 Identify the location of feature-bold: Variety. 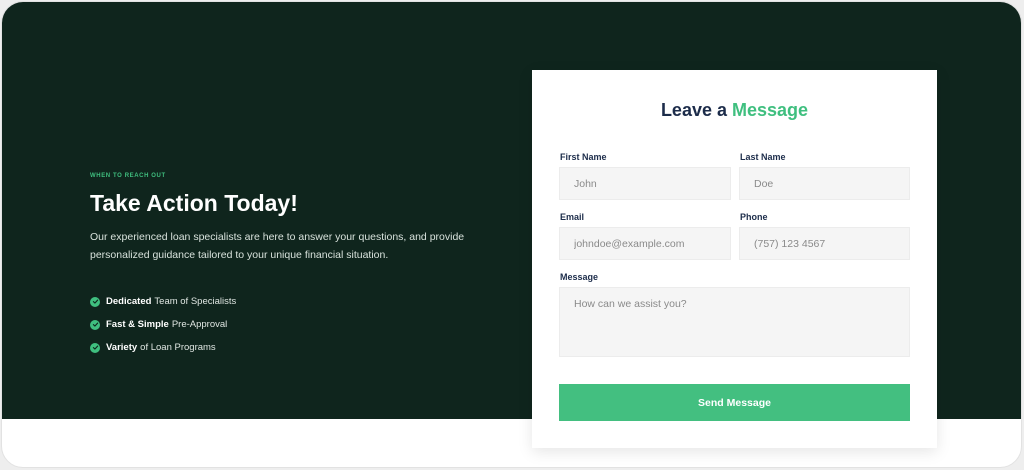
(122, 347).